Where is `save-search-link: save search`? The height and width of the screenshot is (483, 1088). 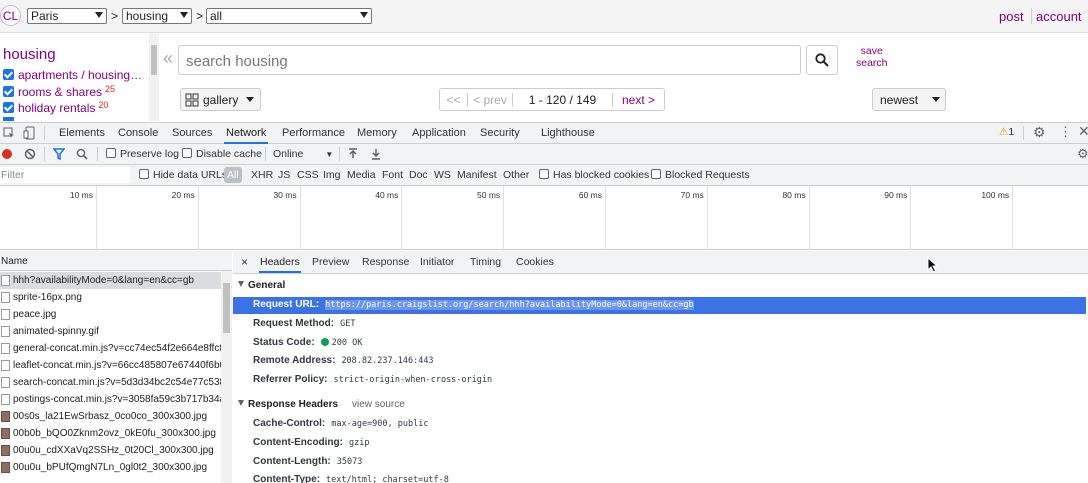
save-search-link: save search is located at coordinates (872, 57).